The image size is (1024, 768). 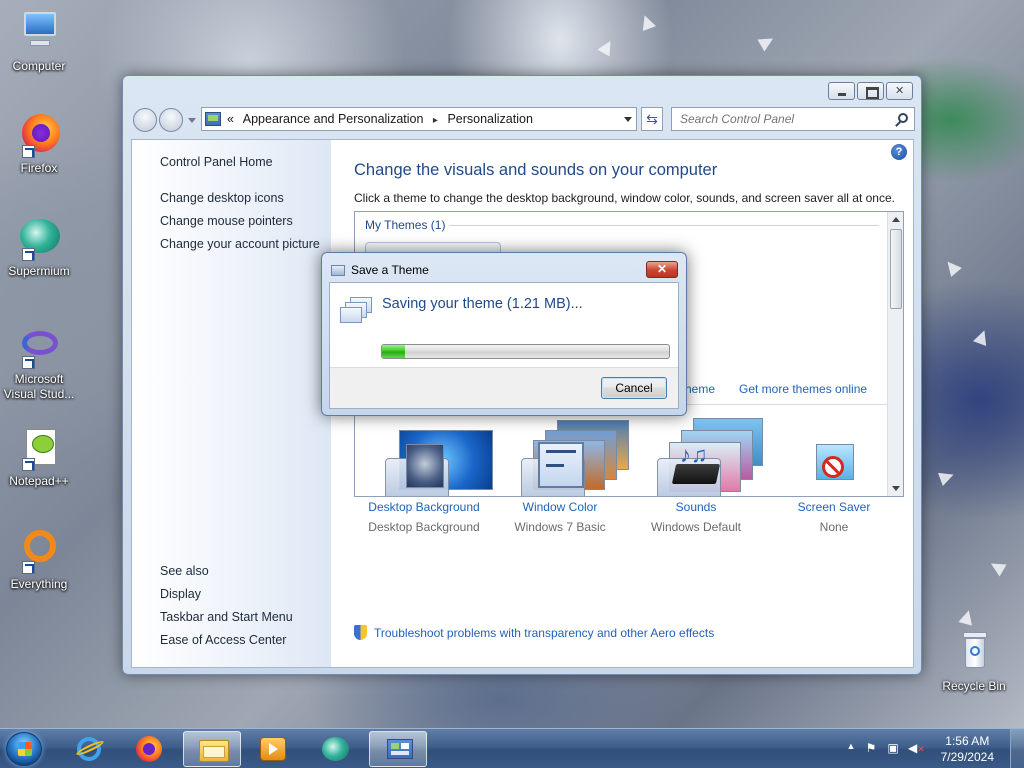 I want to click on start-button, so click(x=24, y=749).